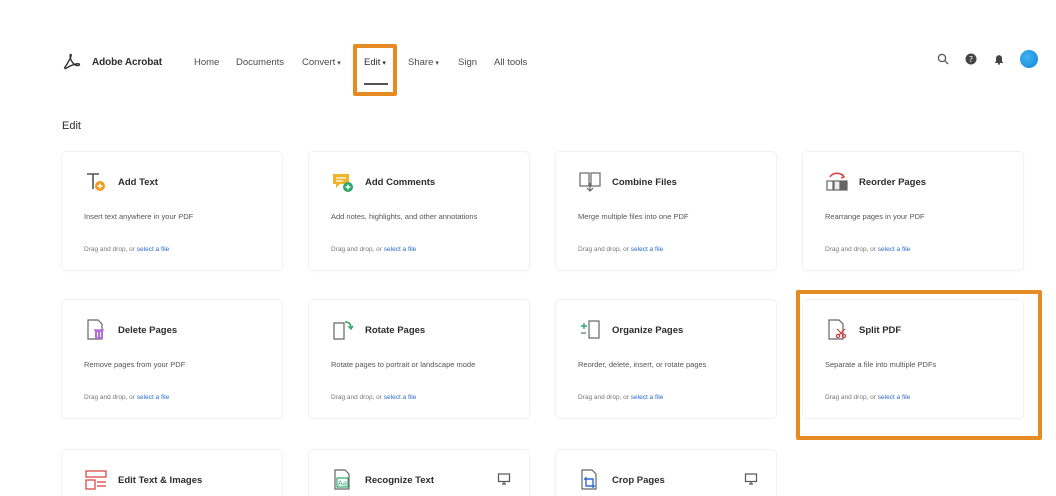  What do you see at coordinates (837, 182) in the screenshot?
I see `reorder-pages-icon` at bounding box center [837, 182].